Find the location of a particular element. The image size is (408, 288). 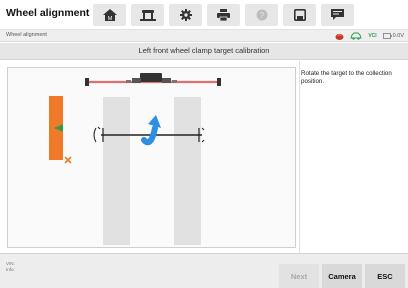

camera-beam is located at coordinates (153, 79).